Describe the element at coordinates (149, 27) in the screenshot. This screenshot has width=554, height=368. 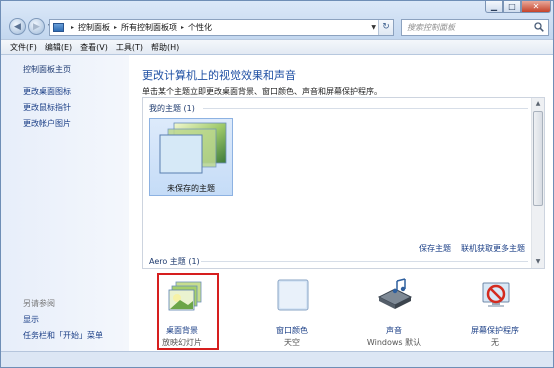
I see `breadcrumb-all-items: 所有控制面板项` at that location.